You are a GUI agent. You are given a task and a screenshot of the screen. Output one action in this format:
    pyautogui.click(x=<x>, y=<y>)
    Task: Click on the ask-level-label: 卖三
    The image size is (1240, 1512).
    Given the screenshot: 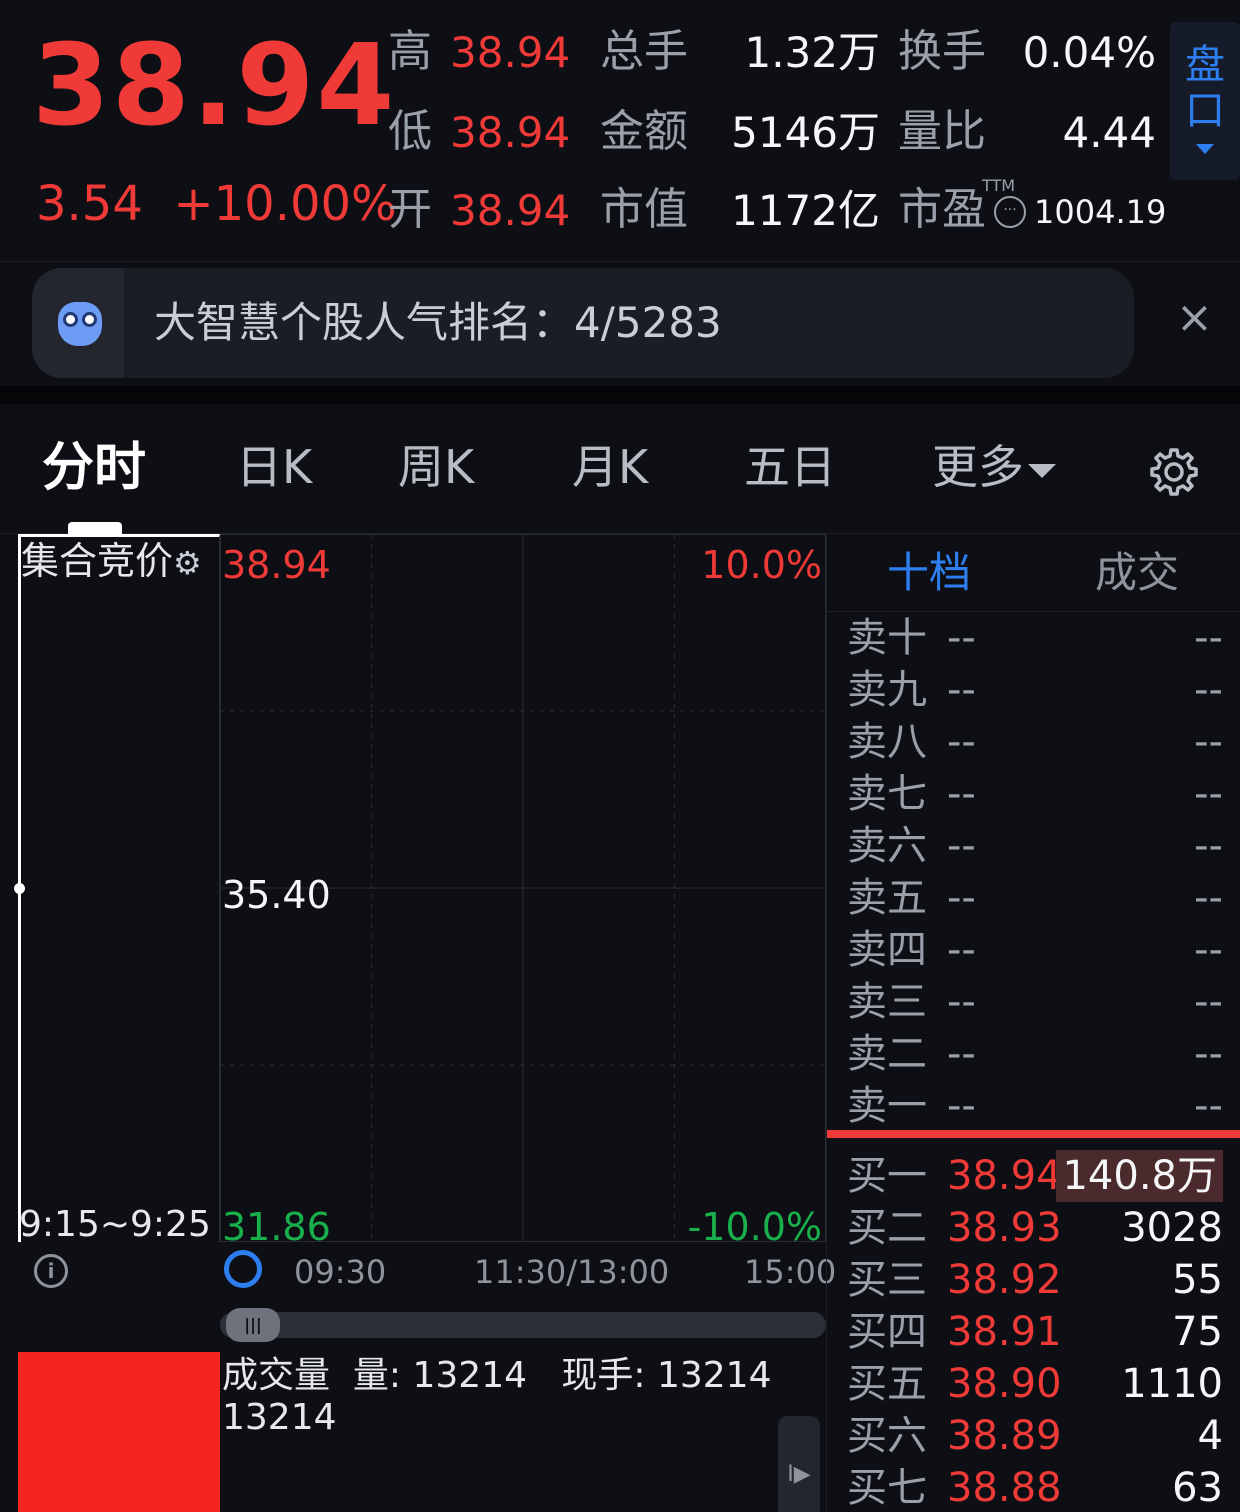 What is the action you would take?
    pyautogui.click(x=887, y=1002)
    